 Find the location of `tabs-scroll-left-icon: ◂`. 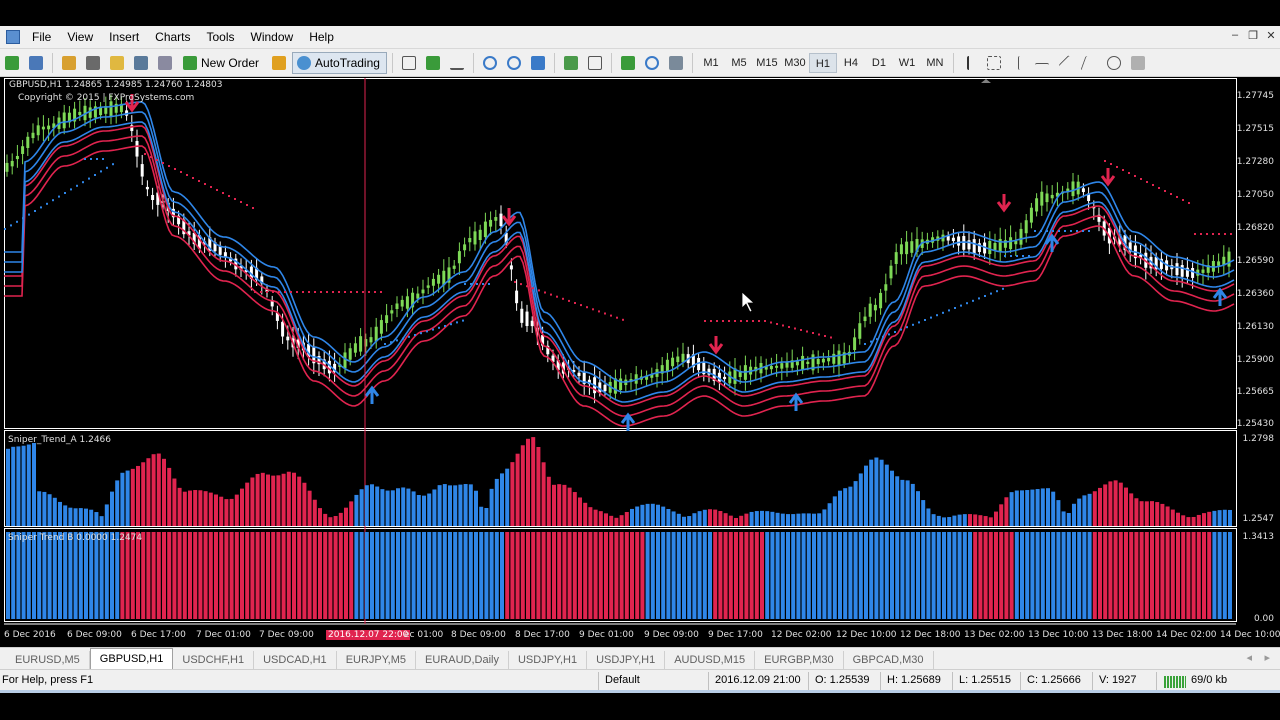

tabs-scroll-left-icon: ◂ is located at coordinates (1249, 657).